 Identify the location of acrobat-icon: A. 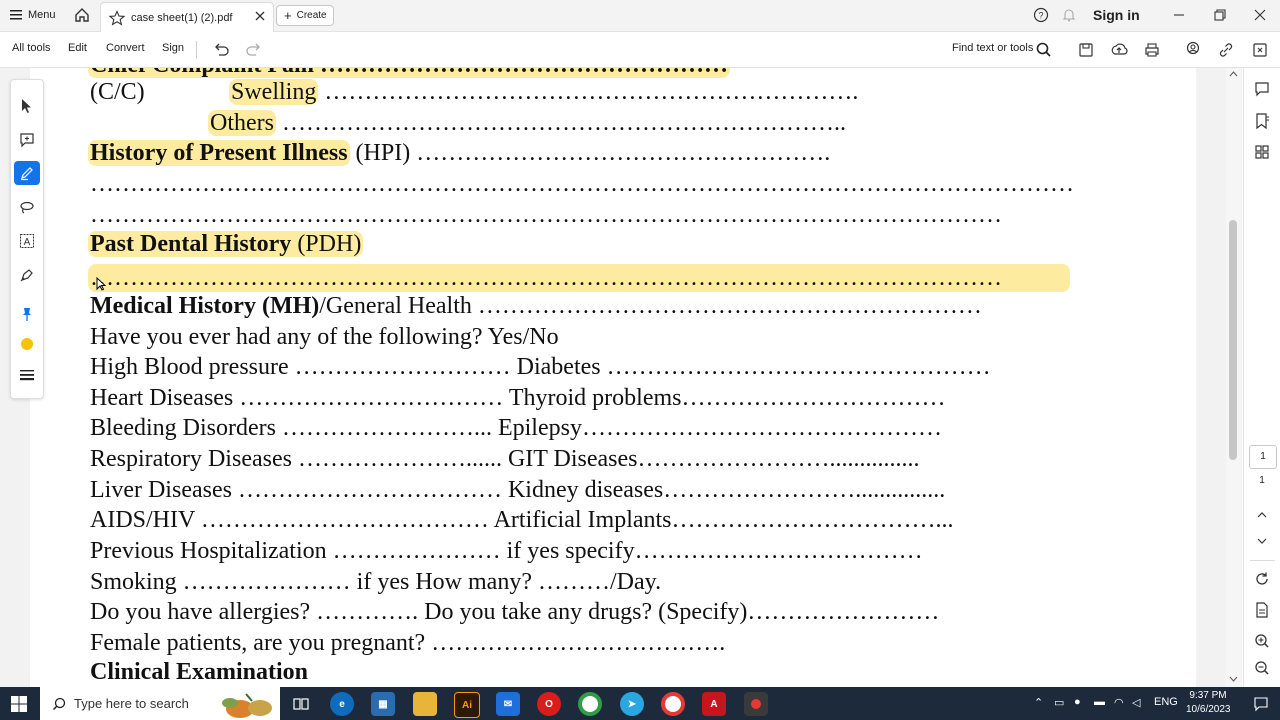
(714, 704).